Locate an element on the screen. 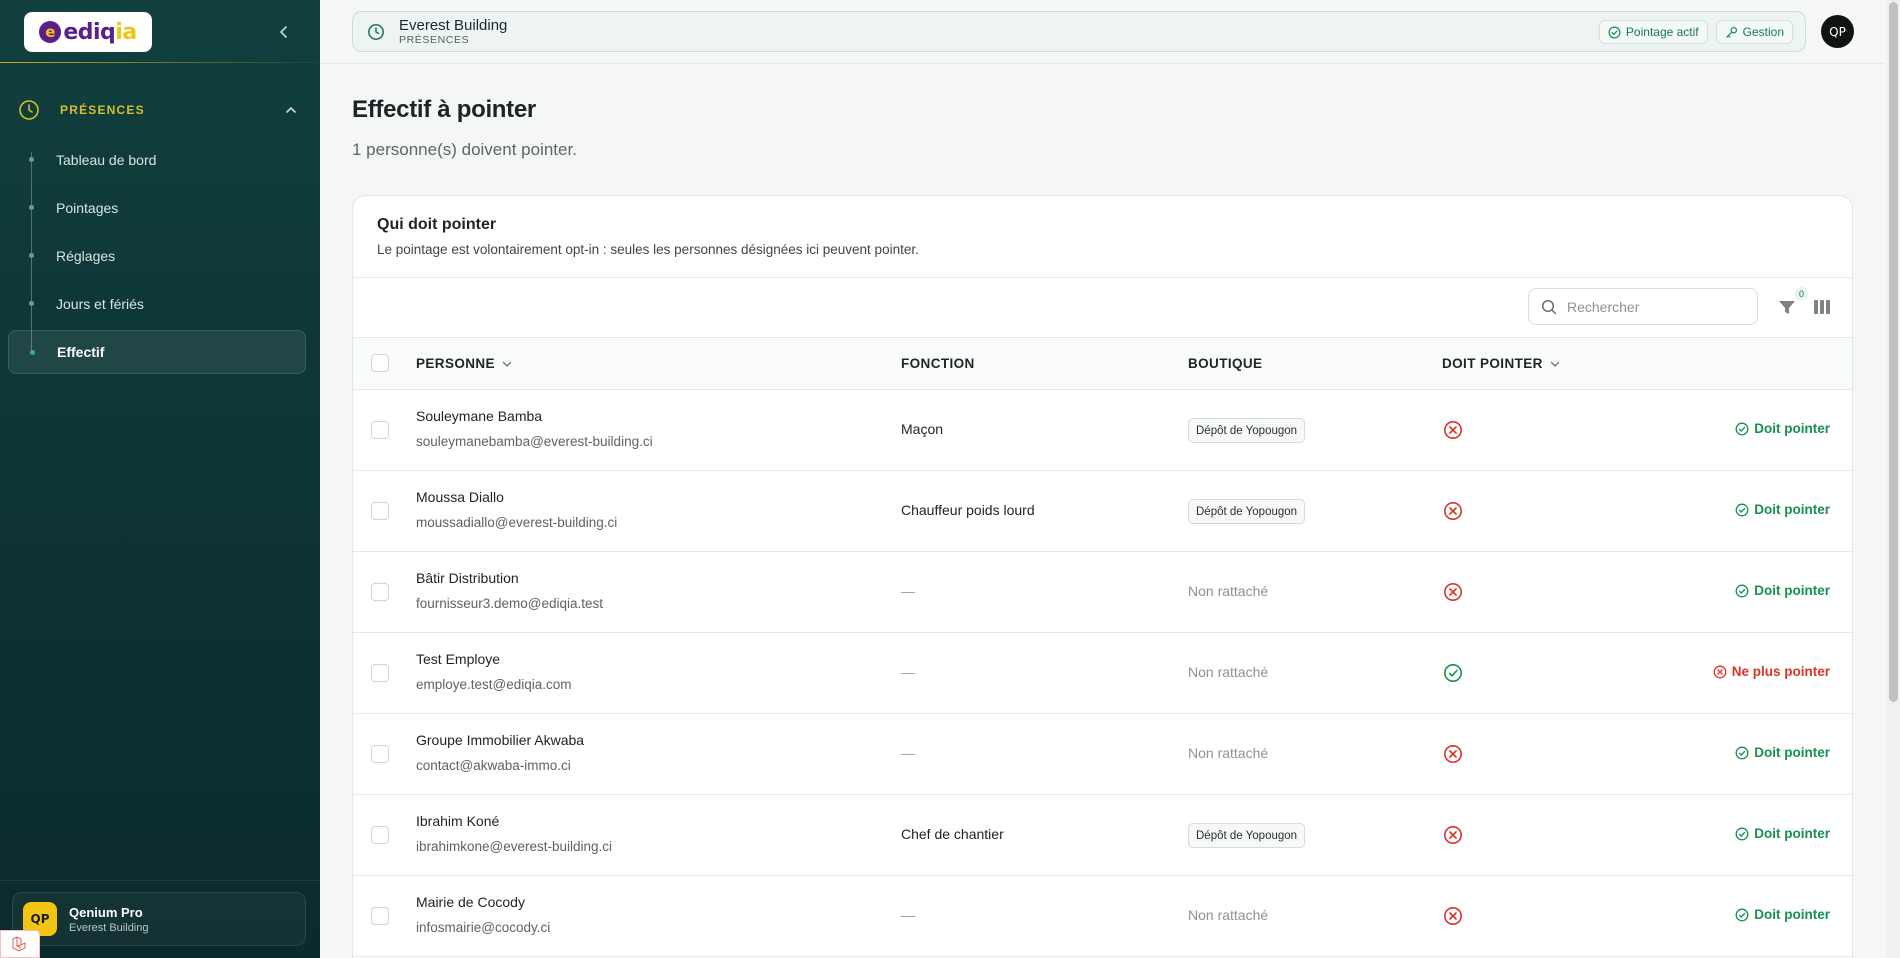  section-presences: PRÉSENCES is located at coordinates (158, 110).